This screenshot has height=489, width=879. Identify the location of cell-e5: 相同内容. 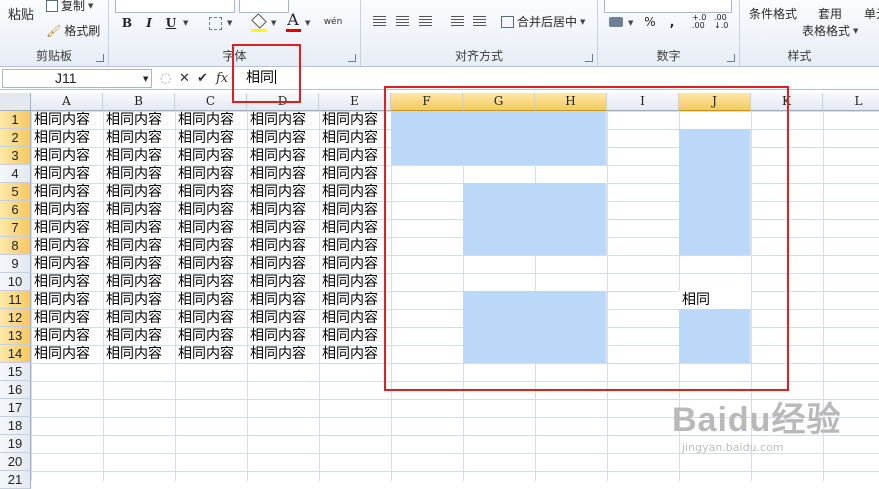
(355, 192).